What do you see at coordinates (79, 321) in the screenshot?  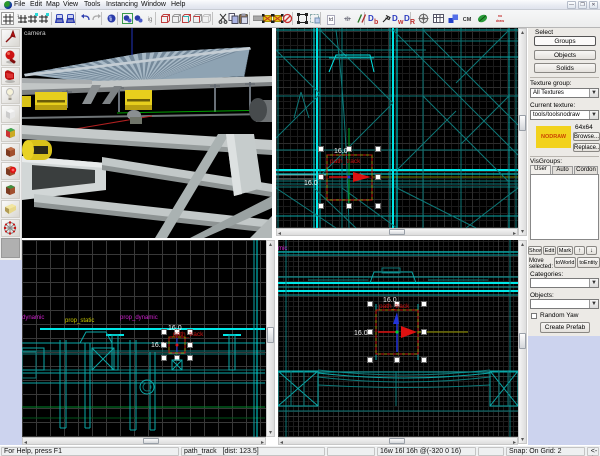 I see `svg-text: prop_static` at bounding box center [79, 321].